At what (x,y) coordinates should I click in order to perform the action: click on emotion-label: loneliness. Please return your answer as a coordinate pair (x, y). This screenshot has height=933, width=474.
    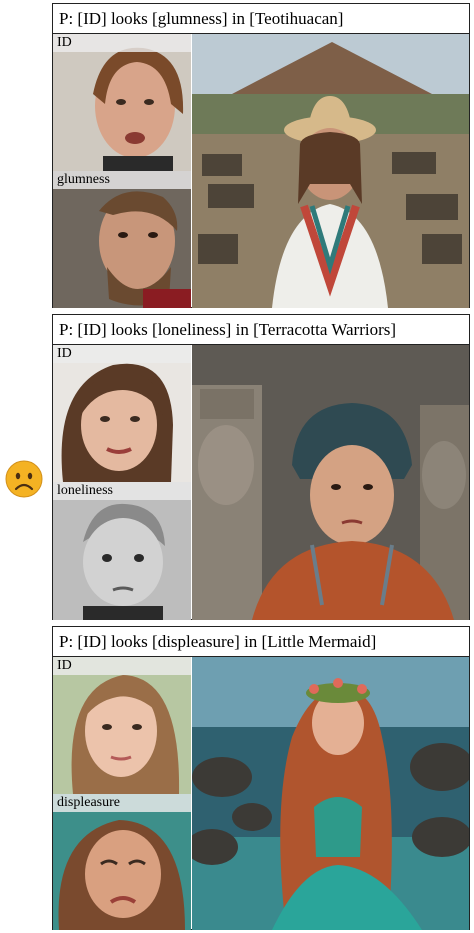
    Looking at the image, I should click on (122, 491).